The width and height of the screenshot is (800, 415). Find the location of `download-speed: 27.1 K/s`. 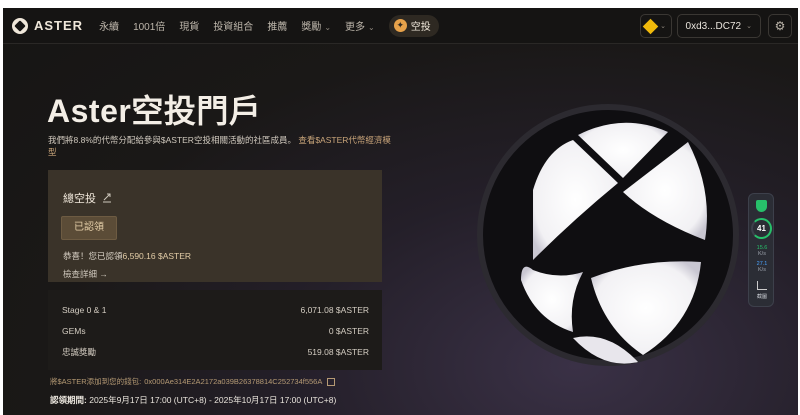

download-speed: 27.1 K/s is located at coordinates (762, 267).